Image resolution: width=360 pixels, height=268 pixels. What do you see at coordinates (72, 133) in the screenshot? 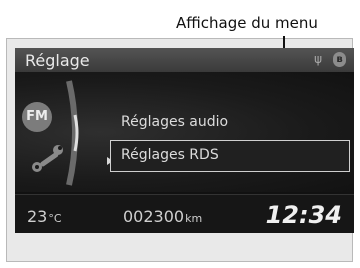
I see `menu-arc-decoration` at bounding box center [72, 133].